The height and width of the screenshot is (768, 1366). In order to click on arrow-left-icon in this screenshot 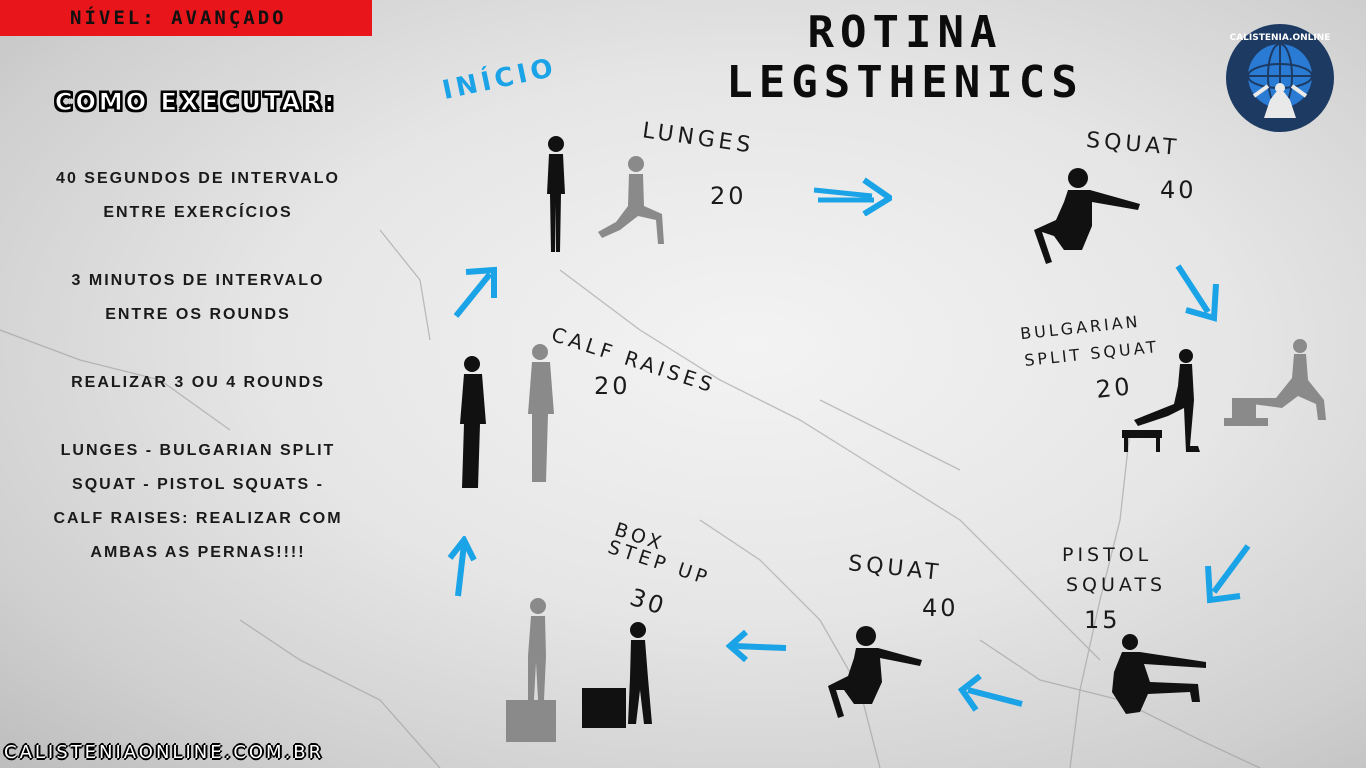, I will do `click(990, 693)`.